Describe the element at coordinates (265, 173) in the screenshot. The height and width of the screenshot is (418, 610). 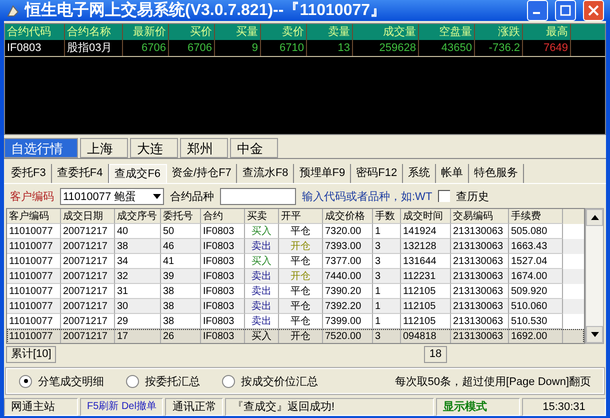
I see `function-tab: 查流水F8` at that location.